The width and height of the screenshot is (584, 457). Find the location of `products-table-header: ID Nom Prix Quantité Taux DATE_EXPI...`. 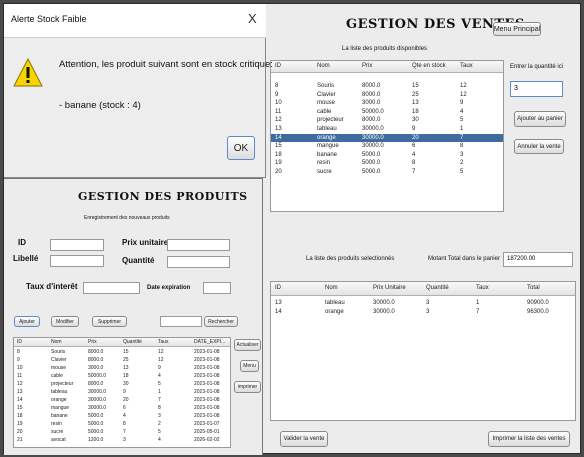

products-table-header: ID Nom Prix Quantité Taux DATE_EXPI... is located at coordinates (122, 342).